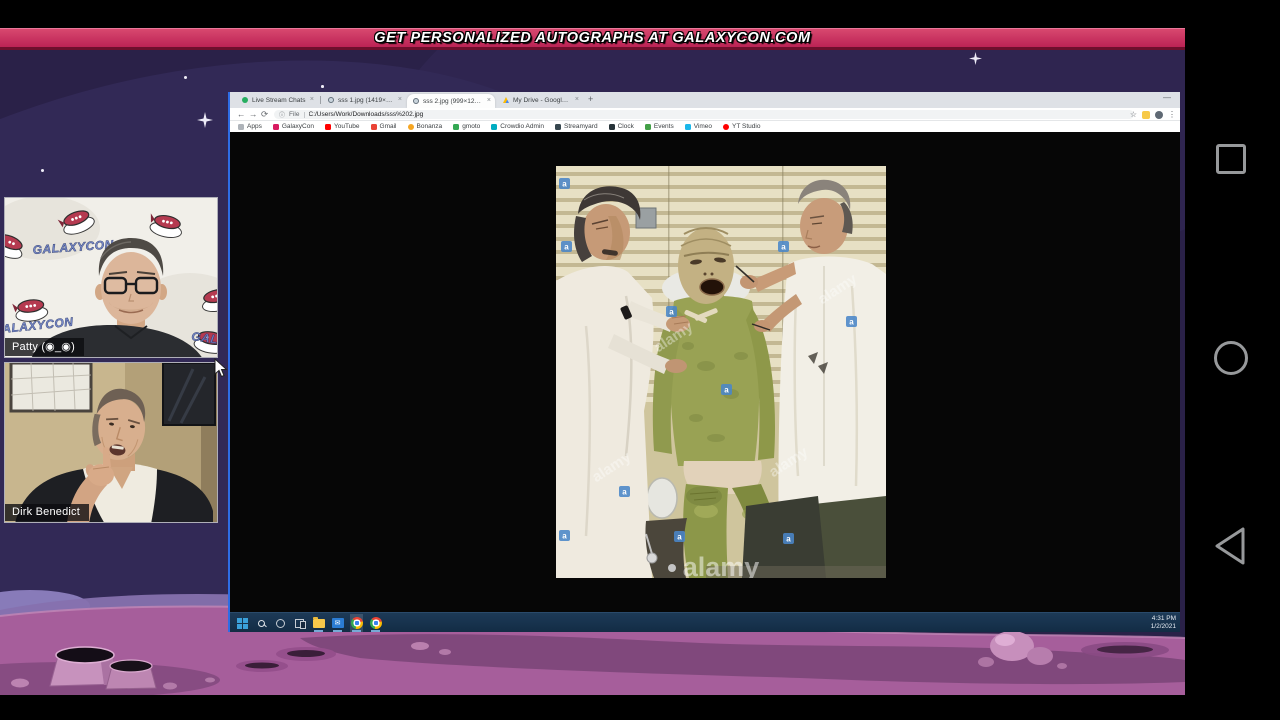 Image resolution: width=1280 pixels, height=720 pixels. Describe the element at coordinates (1133, 114) in the screenshot. I see `bookmark-star-icon: ☆` at that location.